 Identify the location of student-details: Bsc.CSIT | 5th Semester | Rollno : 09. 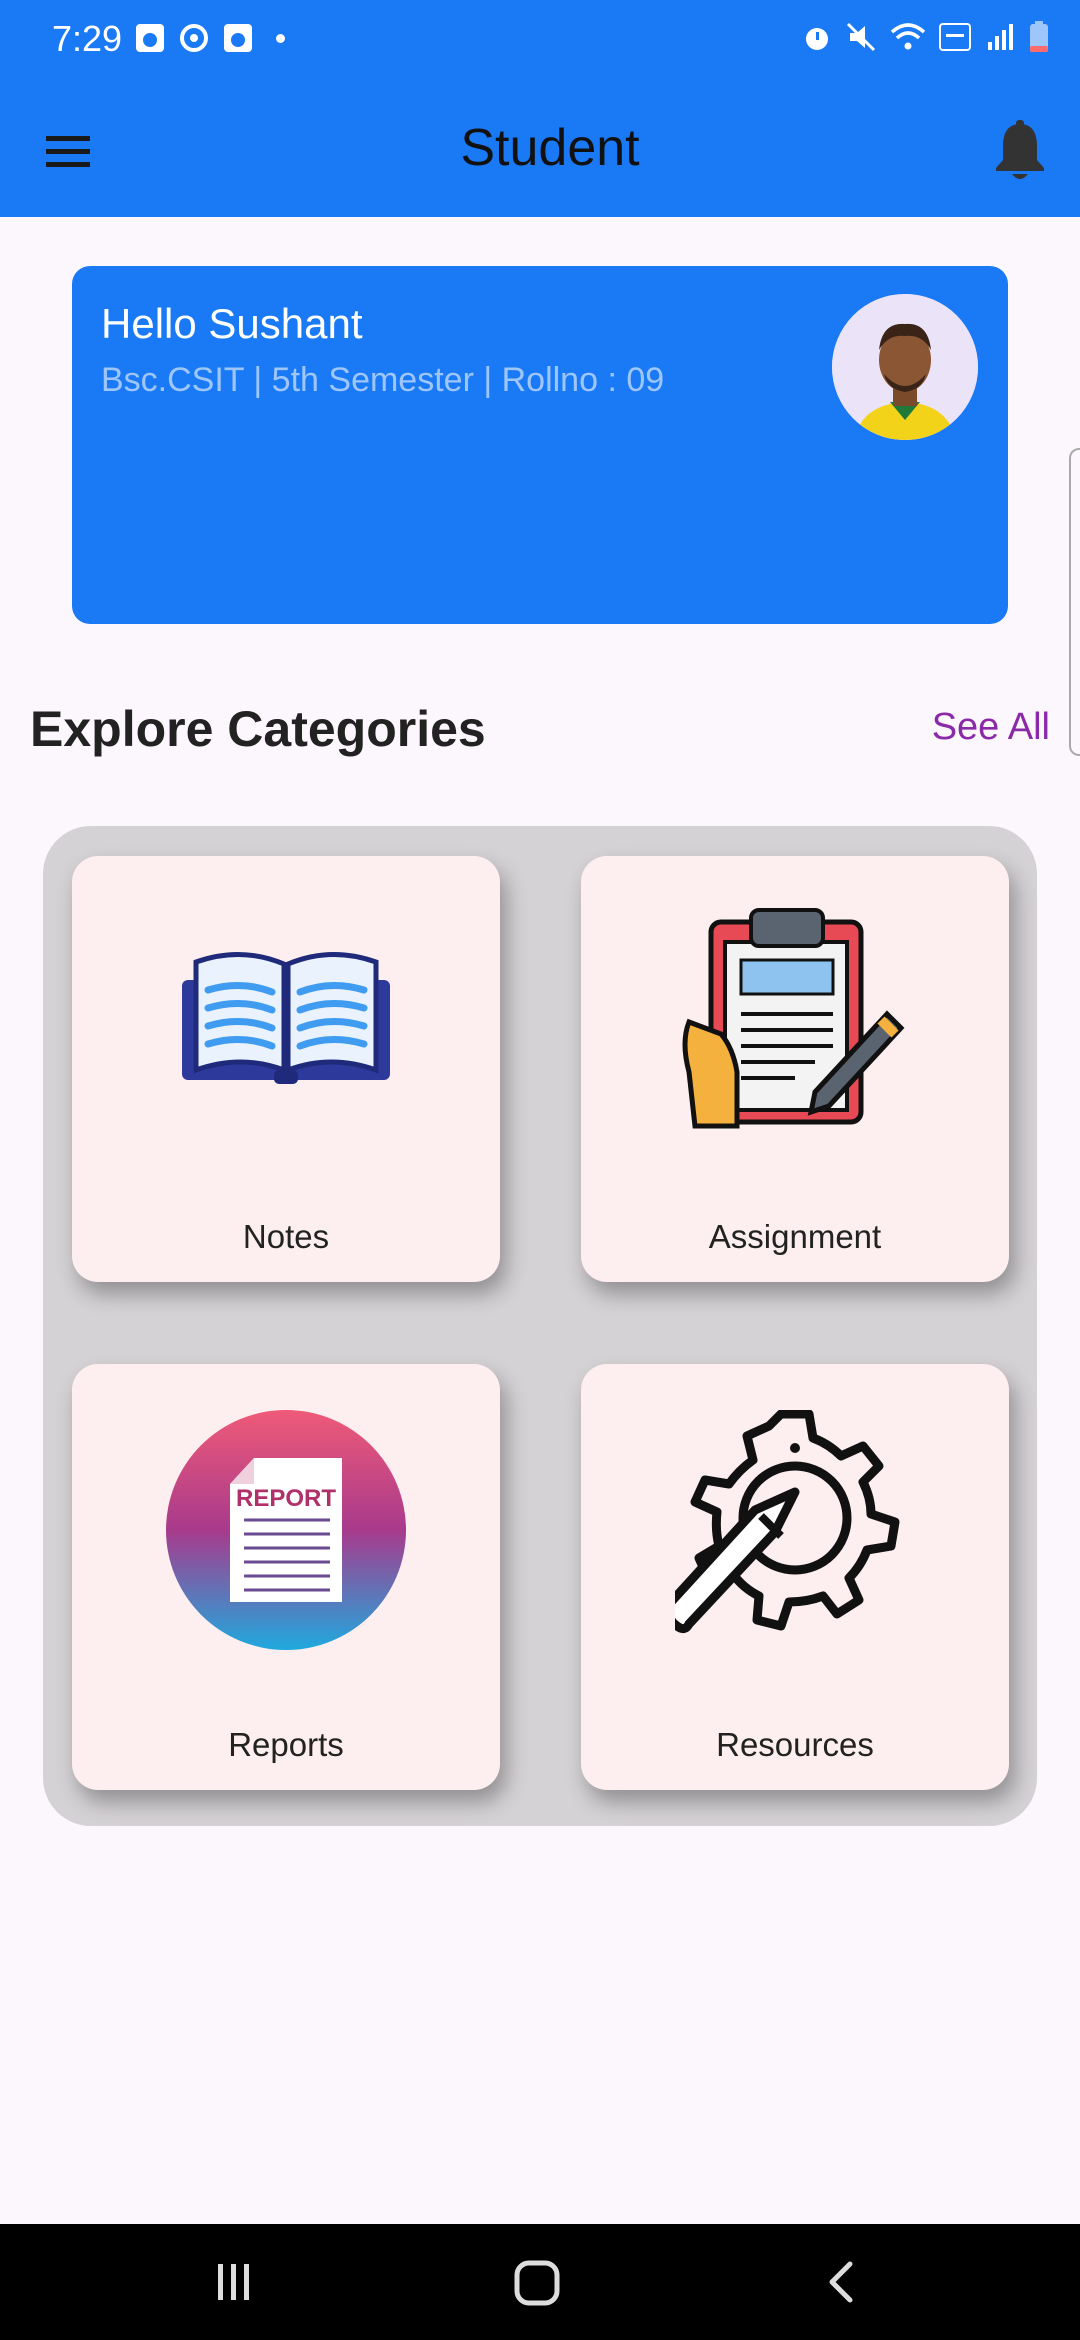
(383, 380).